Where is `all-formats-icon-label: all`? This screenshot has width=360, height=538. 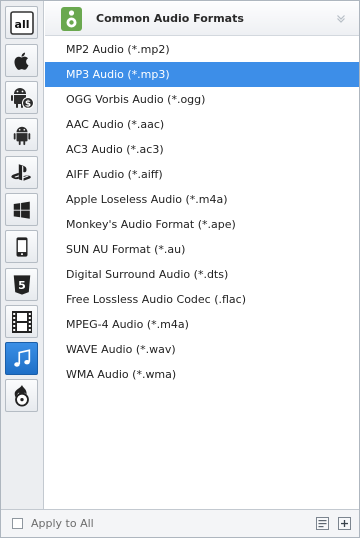
all-formats-icon-label: all is located at coordinates (21, 24).